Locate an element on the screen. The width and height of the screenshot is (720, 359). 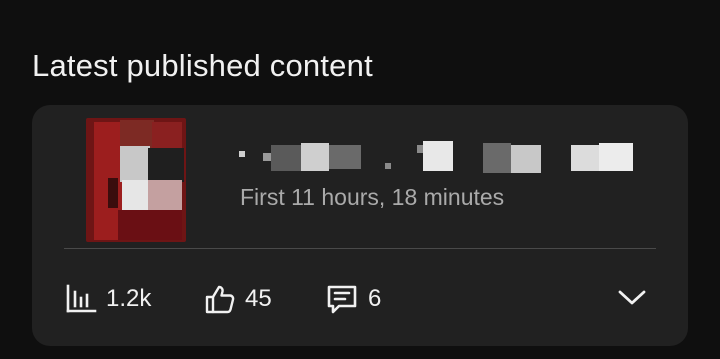
likes-stat: 45 is located at coordinates (238, 299).